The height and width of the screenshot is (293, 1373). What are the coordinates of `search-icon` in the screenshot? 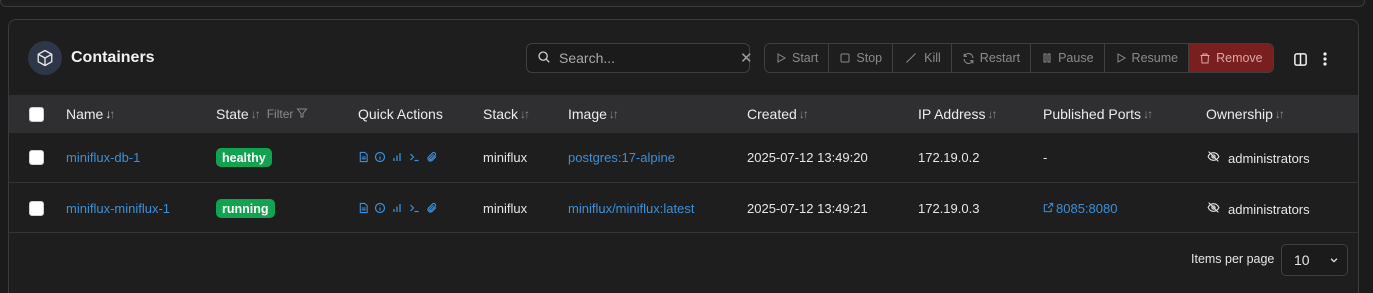 It's located at (544, 58).